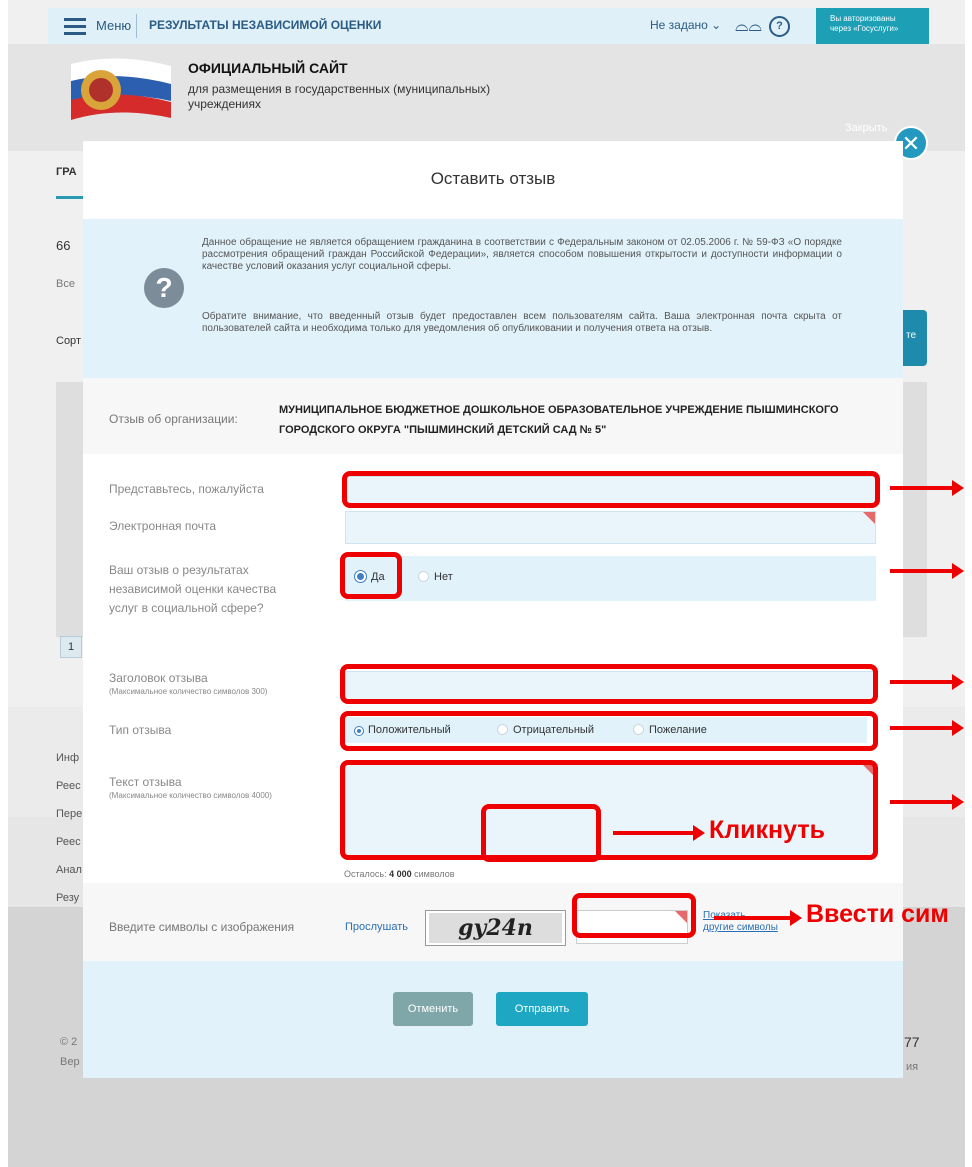 The height and width of the screenshot is (1167, 972). What do you see at coordinates (71, 197) in the screenshot?
I see `background-tab-underline` at bounding box center [71, 197].